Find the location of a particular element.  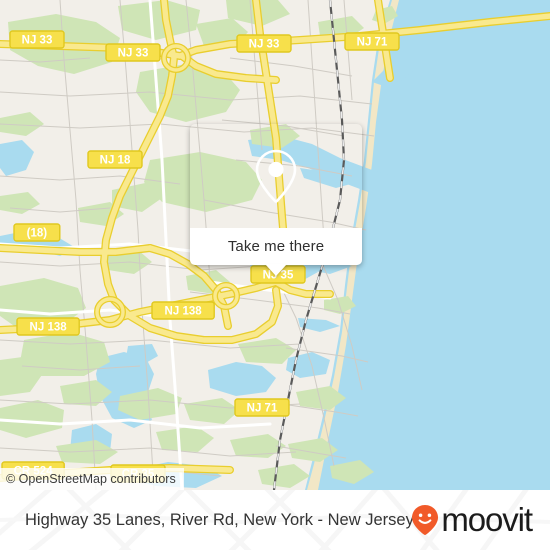

map-pin-icon is located at coordinates (276, 176).